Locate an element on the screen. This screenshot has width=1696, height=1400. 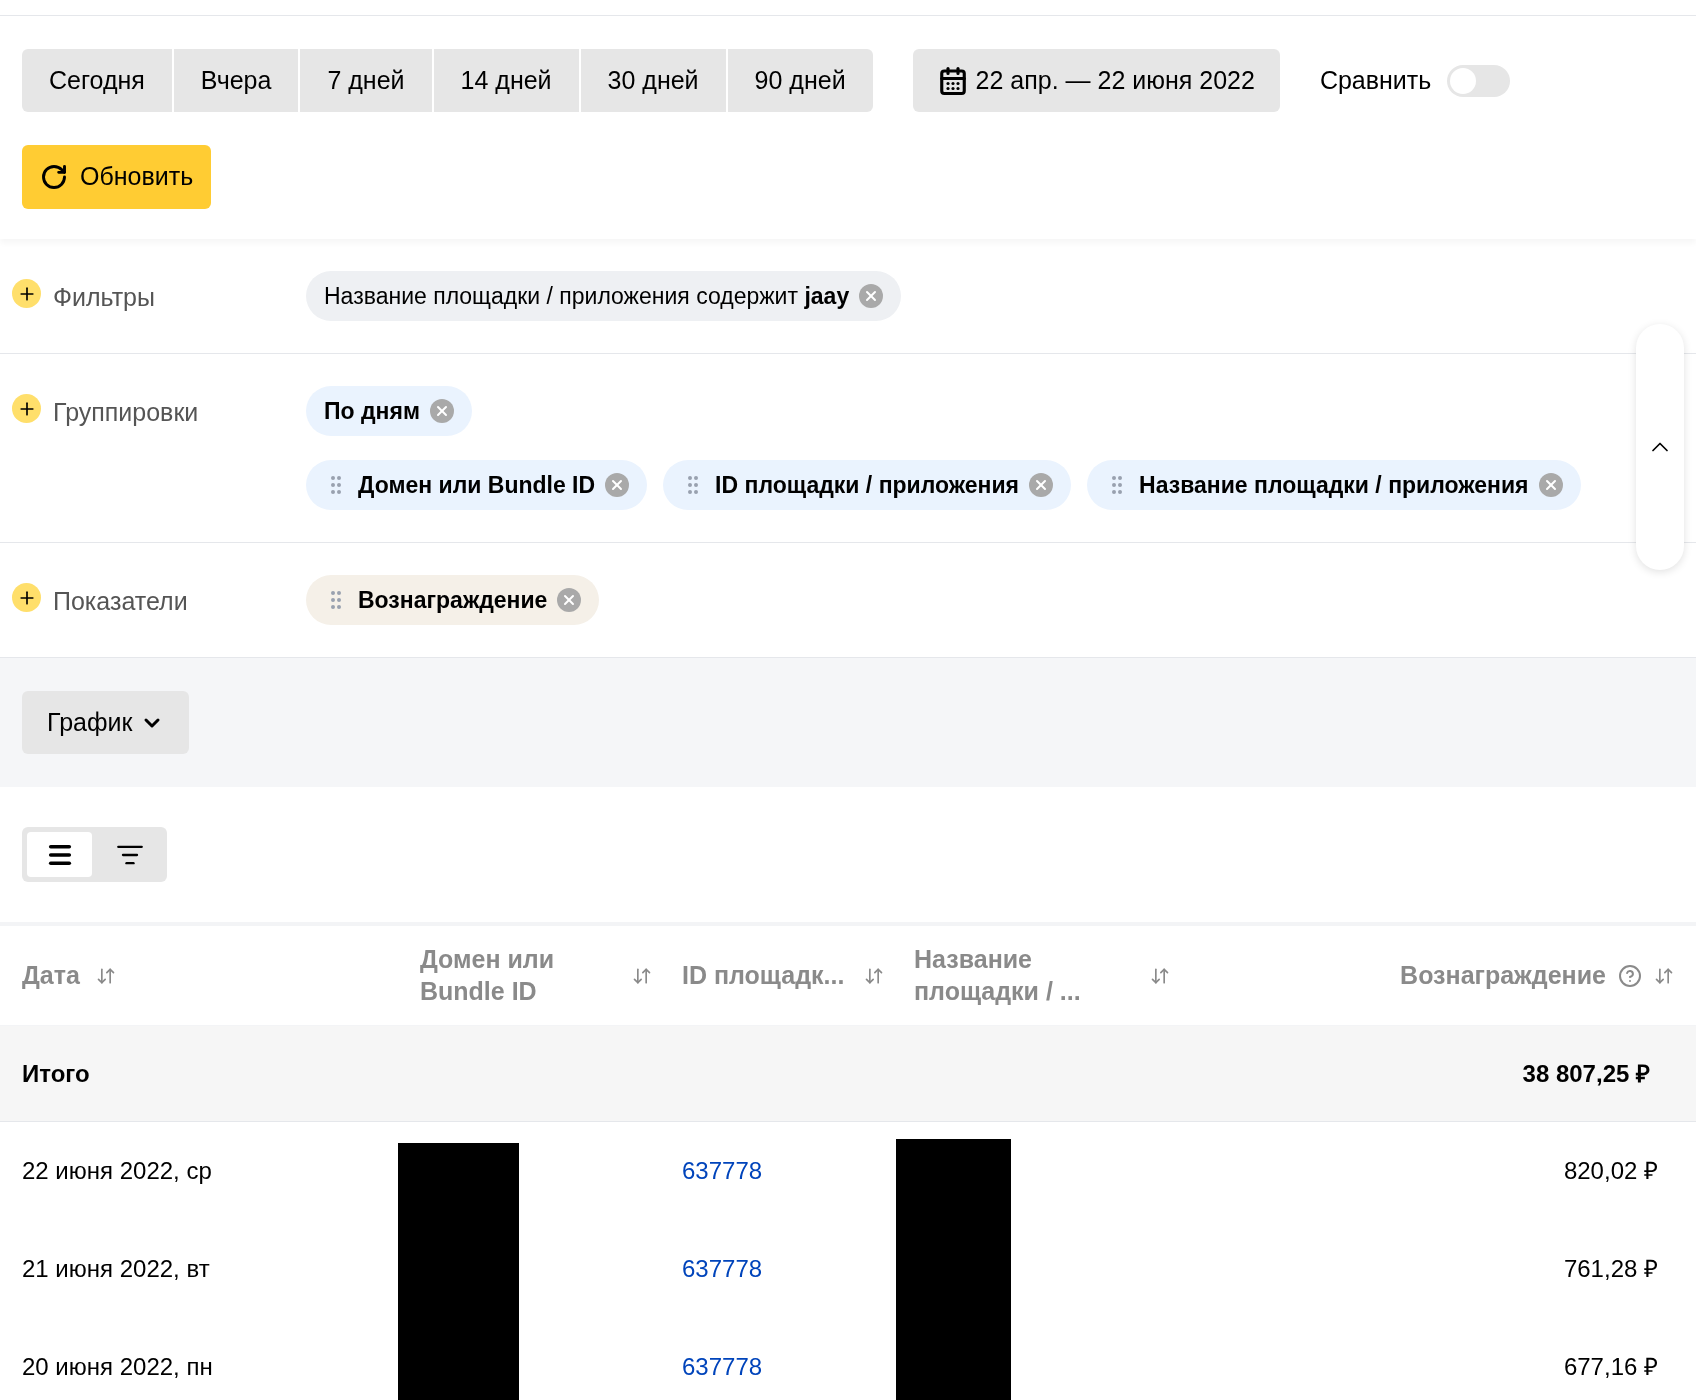
chart-dropdown: График is located at coordinates (106, 722).